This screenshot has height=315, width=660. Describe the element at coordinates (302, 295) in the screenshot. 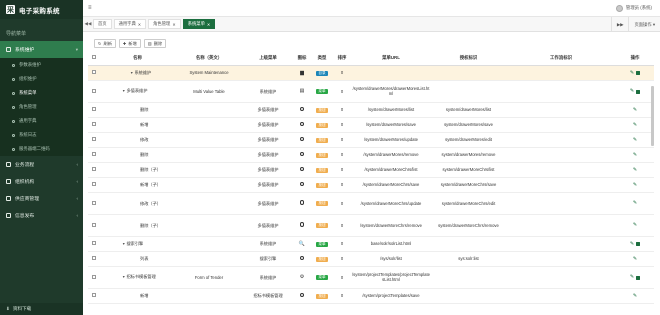

I see `circle-icon` at that location.